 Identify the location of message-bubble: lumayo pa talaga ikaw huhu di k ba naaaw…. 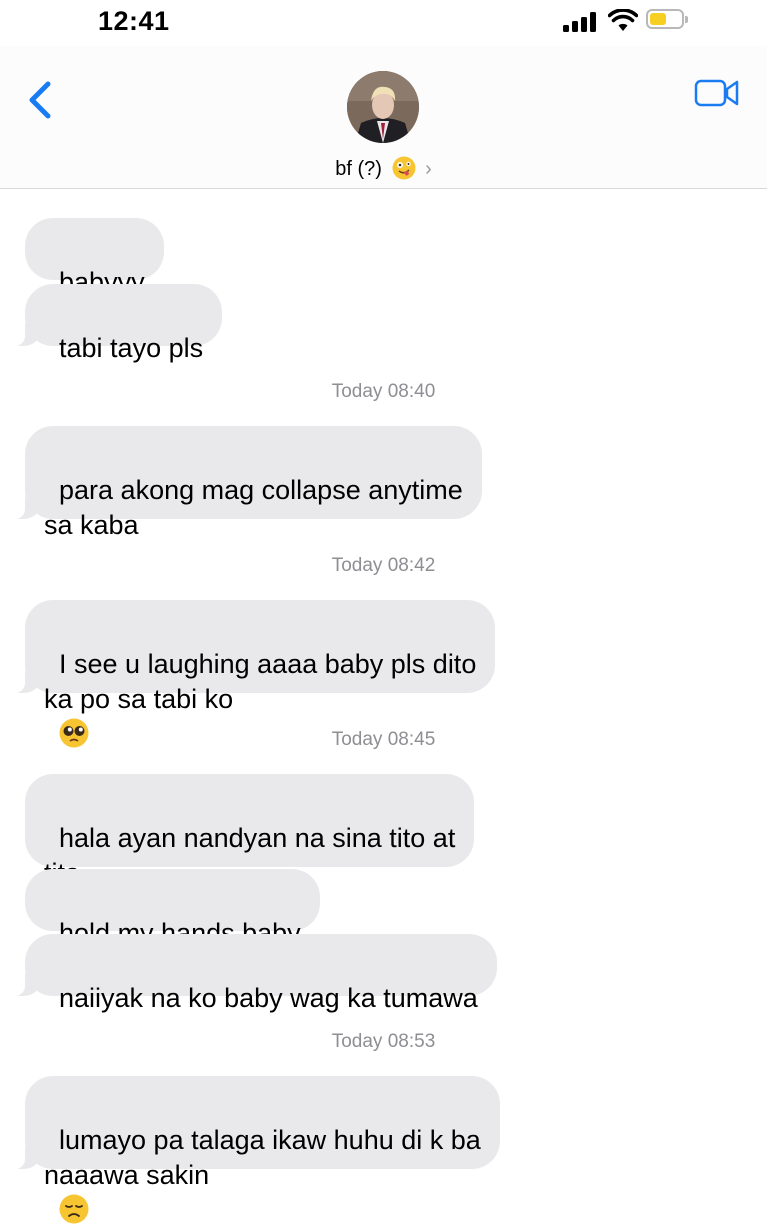
(256, 1150).